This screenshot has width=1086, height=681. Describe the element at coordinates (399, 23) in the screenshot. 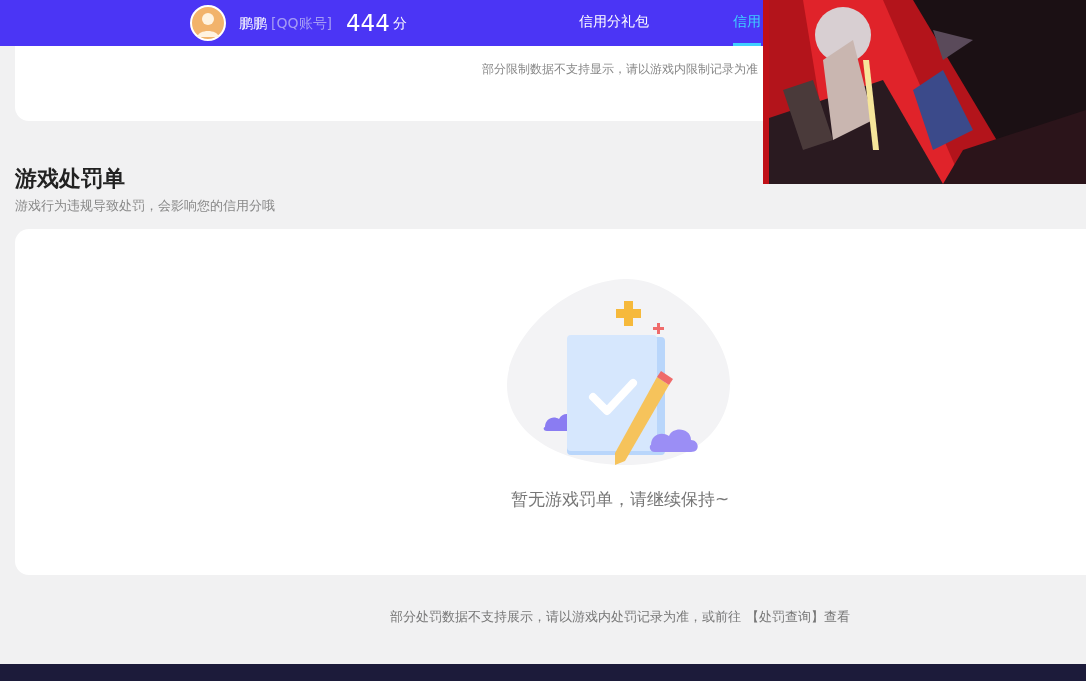

I see `score-unit: 分` at that location.